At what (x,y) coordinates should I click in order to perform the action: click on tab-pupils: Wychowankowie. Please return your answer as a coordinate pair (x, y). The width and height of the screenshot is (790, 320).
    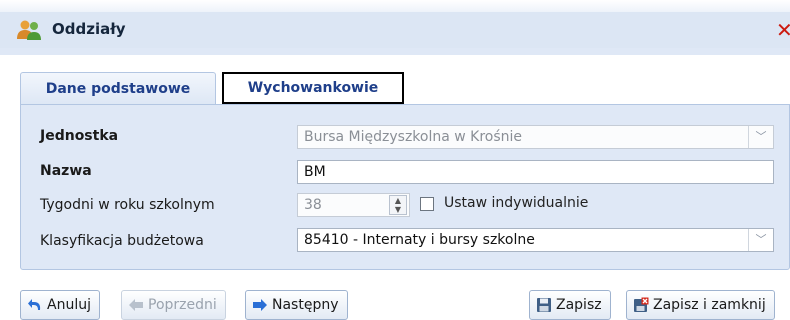
    Looking at the image, I should click on (313, 88).